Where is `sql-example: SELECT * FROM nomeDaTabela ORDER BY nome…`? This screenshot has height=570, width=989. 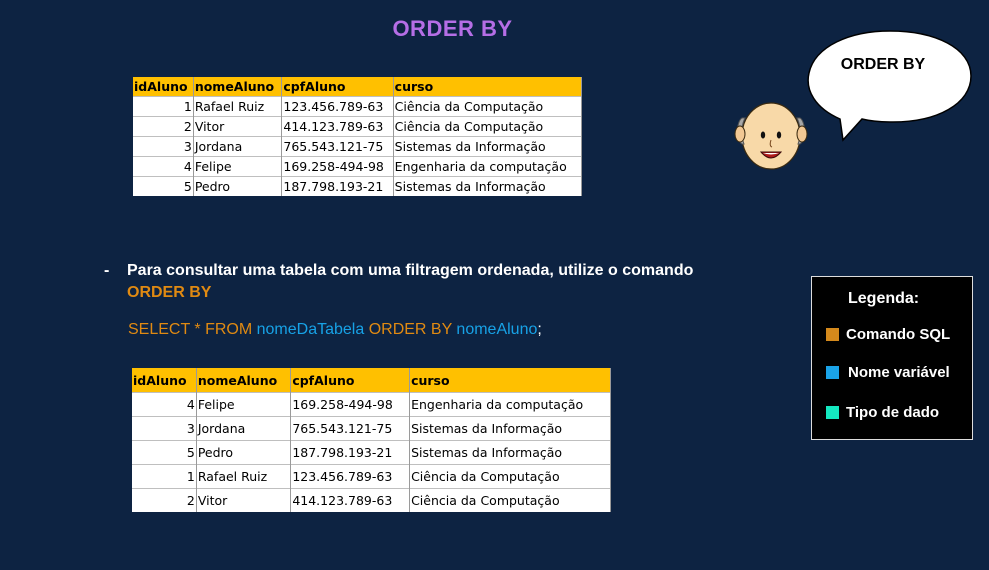 sql-example: SELECT * FROM nomeDaTabela ORDER BY nome… is located at coordinates (335, 330).